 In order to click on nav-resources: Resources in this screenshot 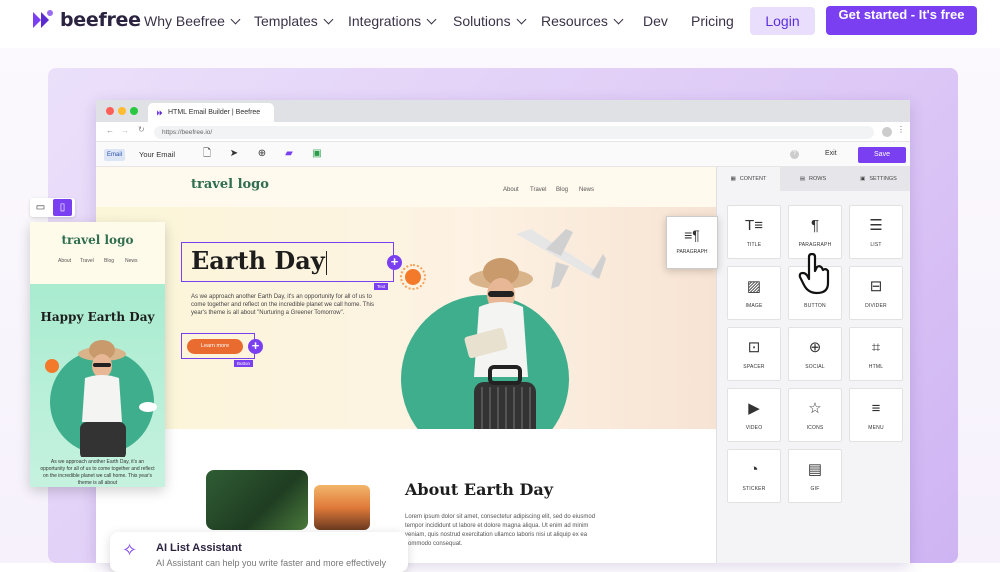, I will do `click(582, 21)`.